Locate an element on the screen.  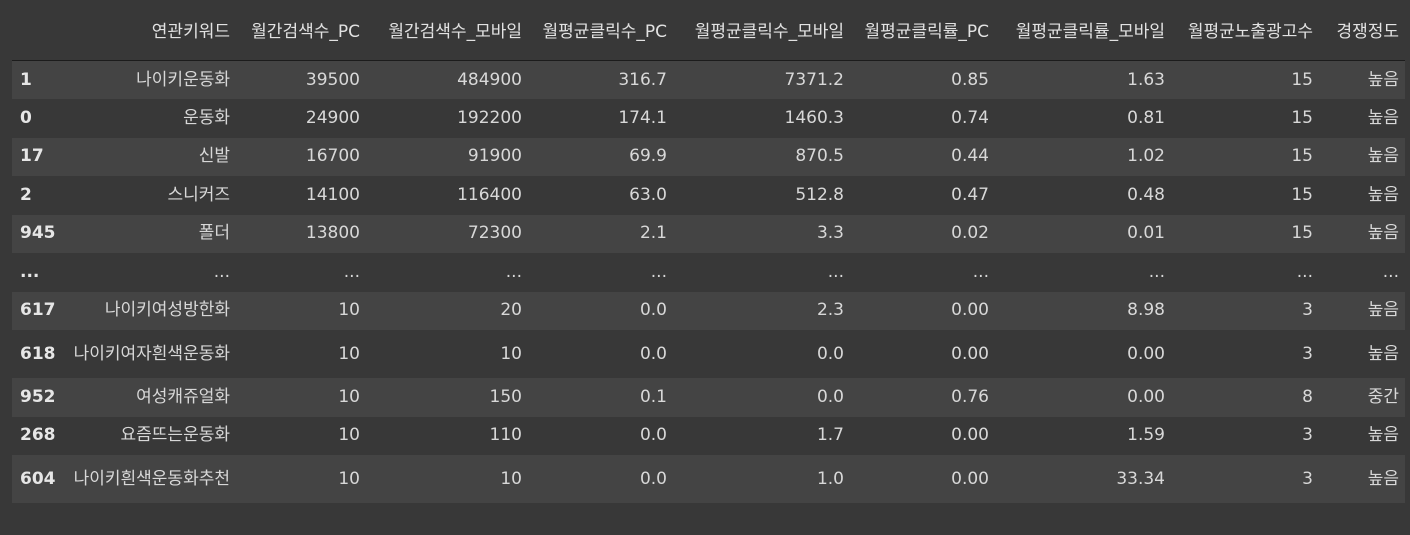
table-cell: 폴더 is located at coordinates (214, 233).